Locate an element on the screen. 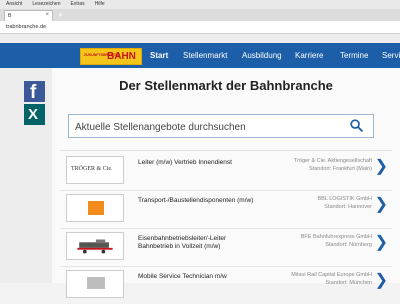  locomotive-logo-icon is located at coordinates (95, 246).